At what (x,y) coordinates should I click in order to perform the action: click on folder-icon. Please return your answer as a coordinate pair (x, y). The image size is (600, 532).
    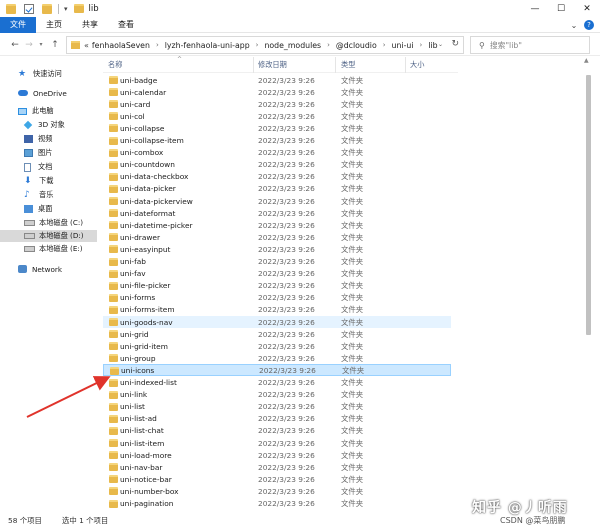
    Looking at the image, I should click on (11, 8).